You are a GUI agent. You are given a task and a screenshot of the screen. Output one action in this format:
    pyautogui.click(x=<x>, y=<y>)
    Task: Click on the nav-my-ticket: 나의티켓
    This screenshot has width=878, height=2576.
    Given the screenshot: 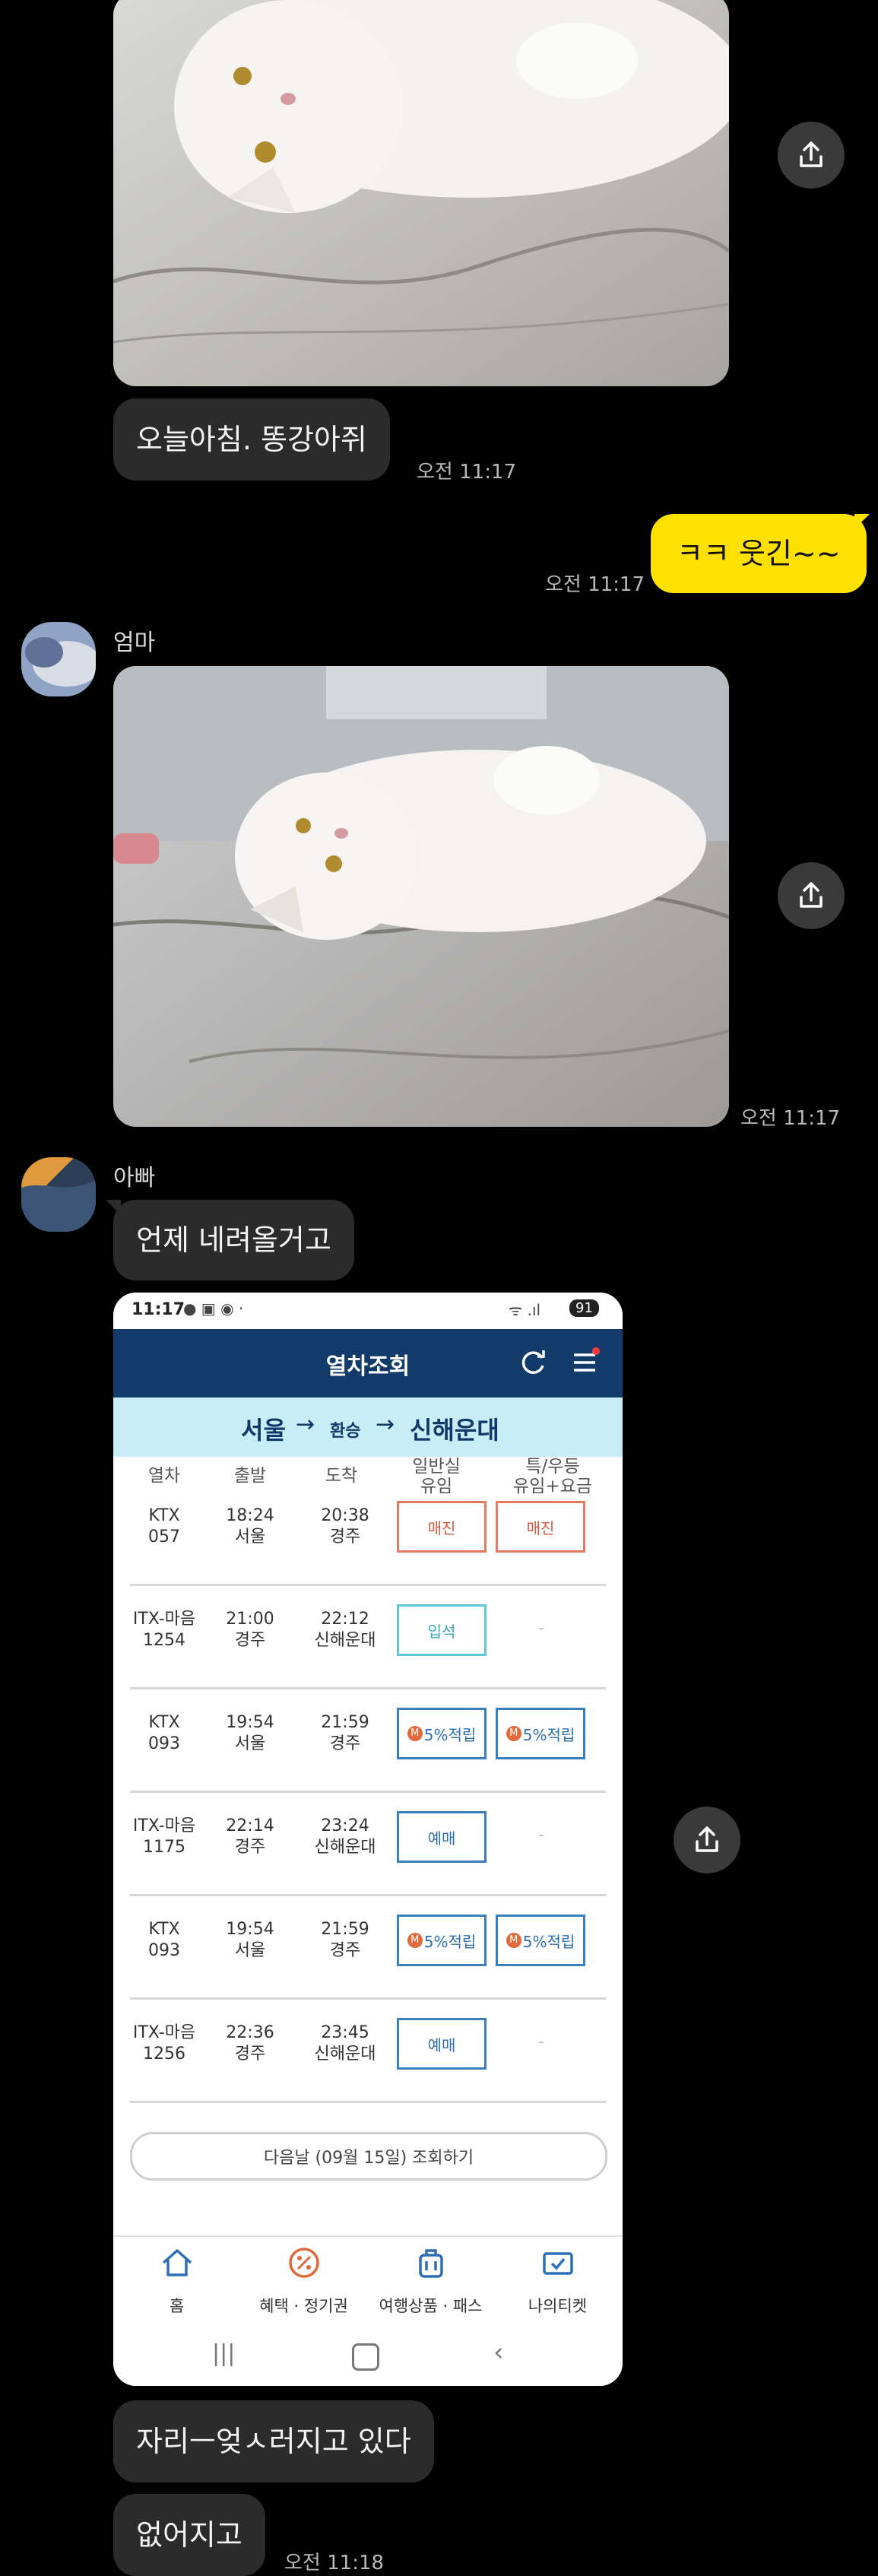 What is the action you would take?
    pyautogui.click(x=557, y=2281)
    